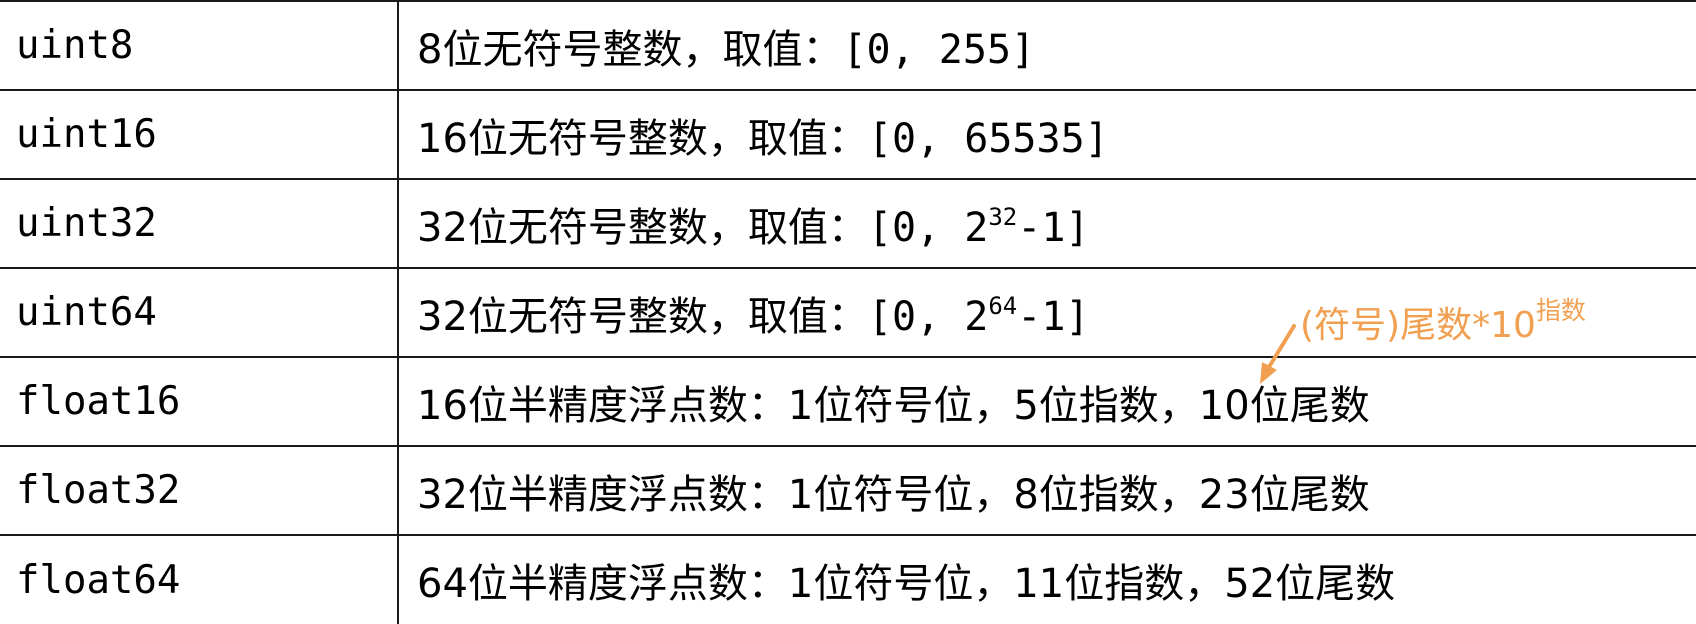 This screenshot has width=1696, height=624. Describe the element at coordinates (199, 402) in the screenshot. I see `type-name-cell: float16` at that location.